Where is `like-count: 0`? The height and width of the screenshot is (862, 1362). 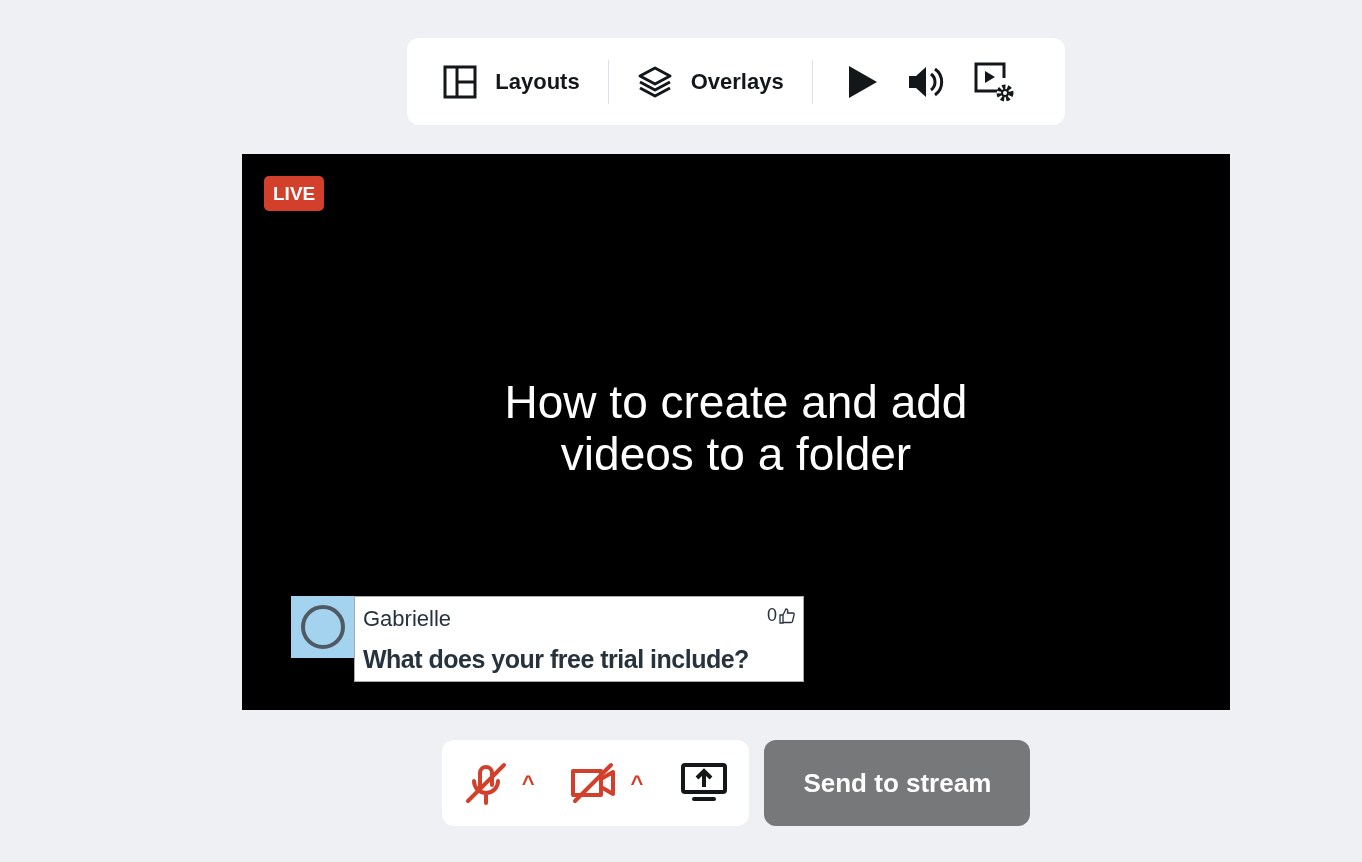
like-count: 0 is located at coordinates (772, 615).